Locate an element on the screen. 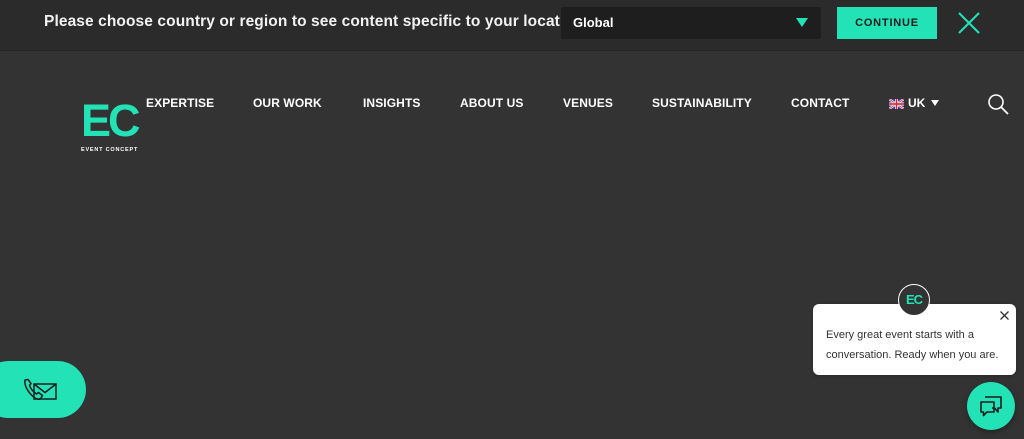  phone-mail-icon is located at coordinates (40, 389).